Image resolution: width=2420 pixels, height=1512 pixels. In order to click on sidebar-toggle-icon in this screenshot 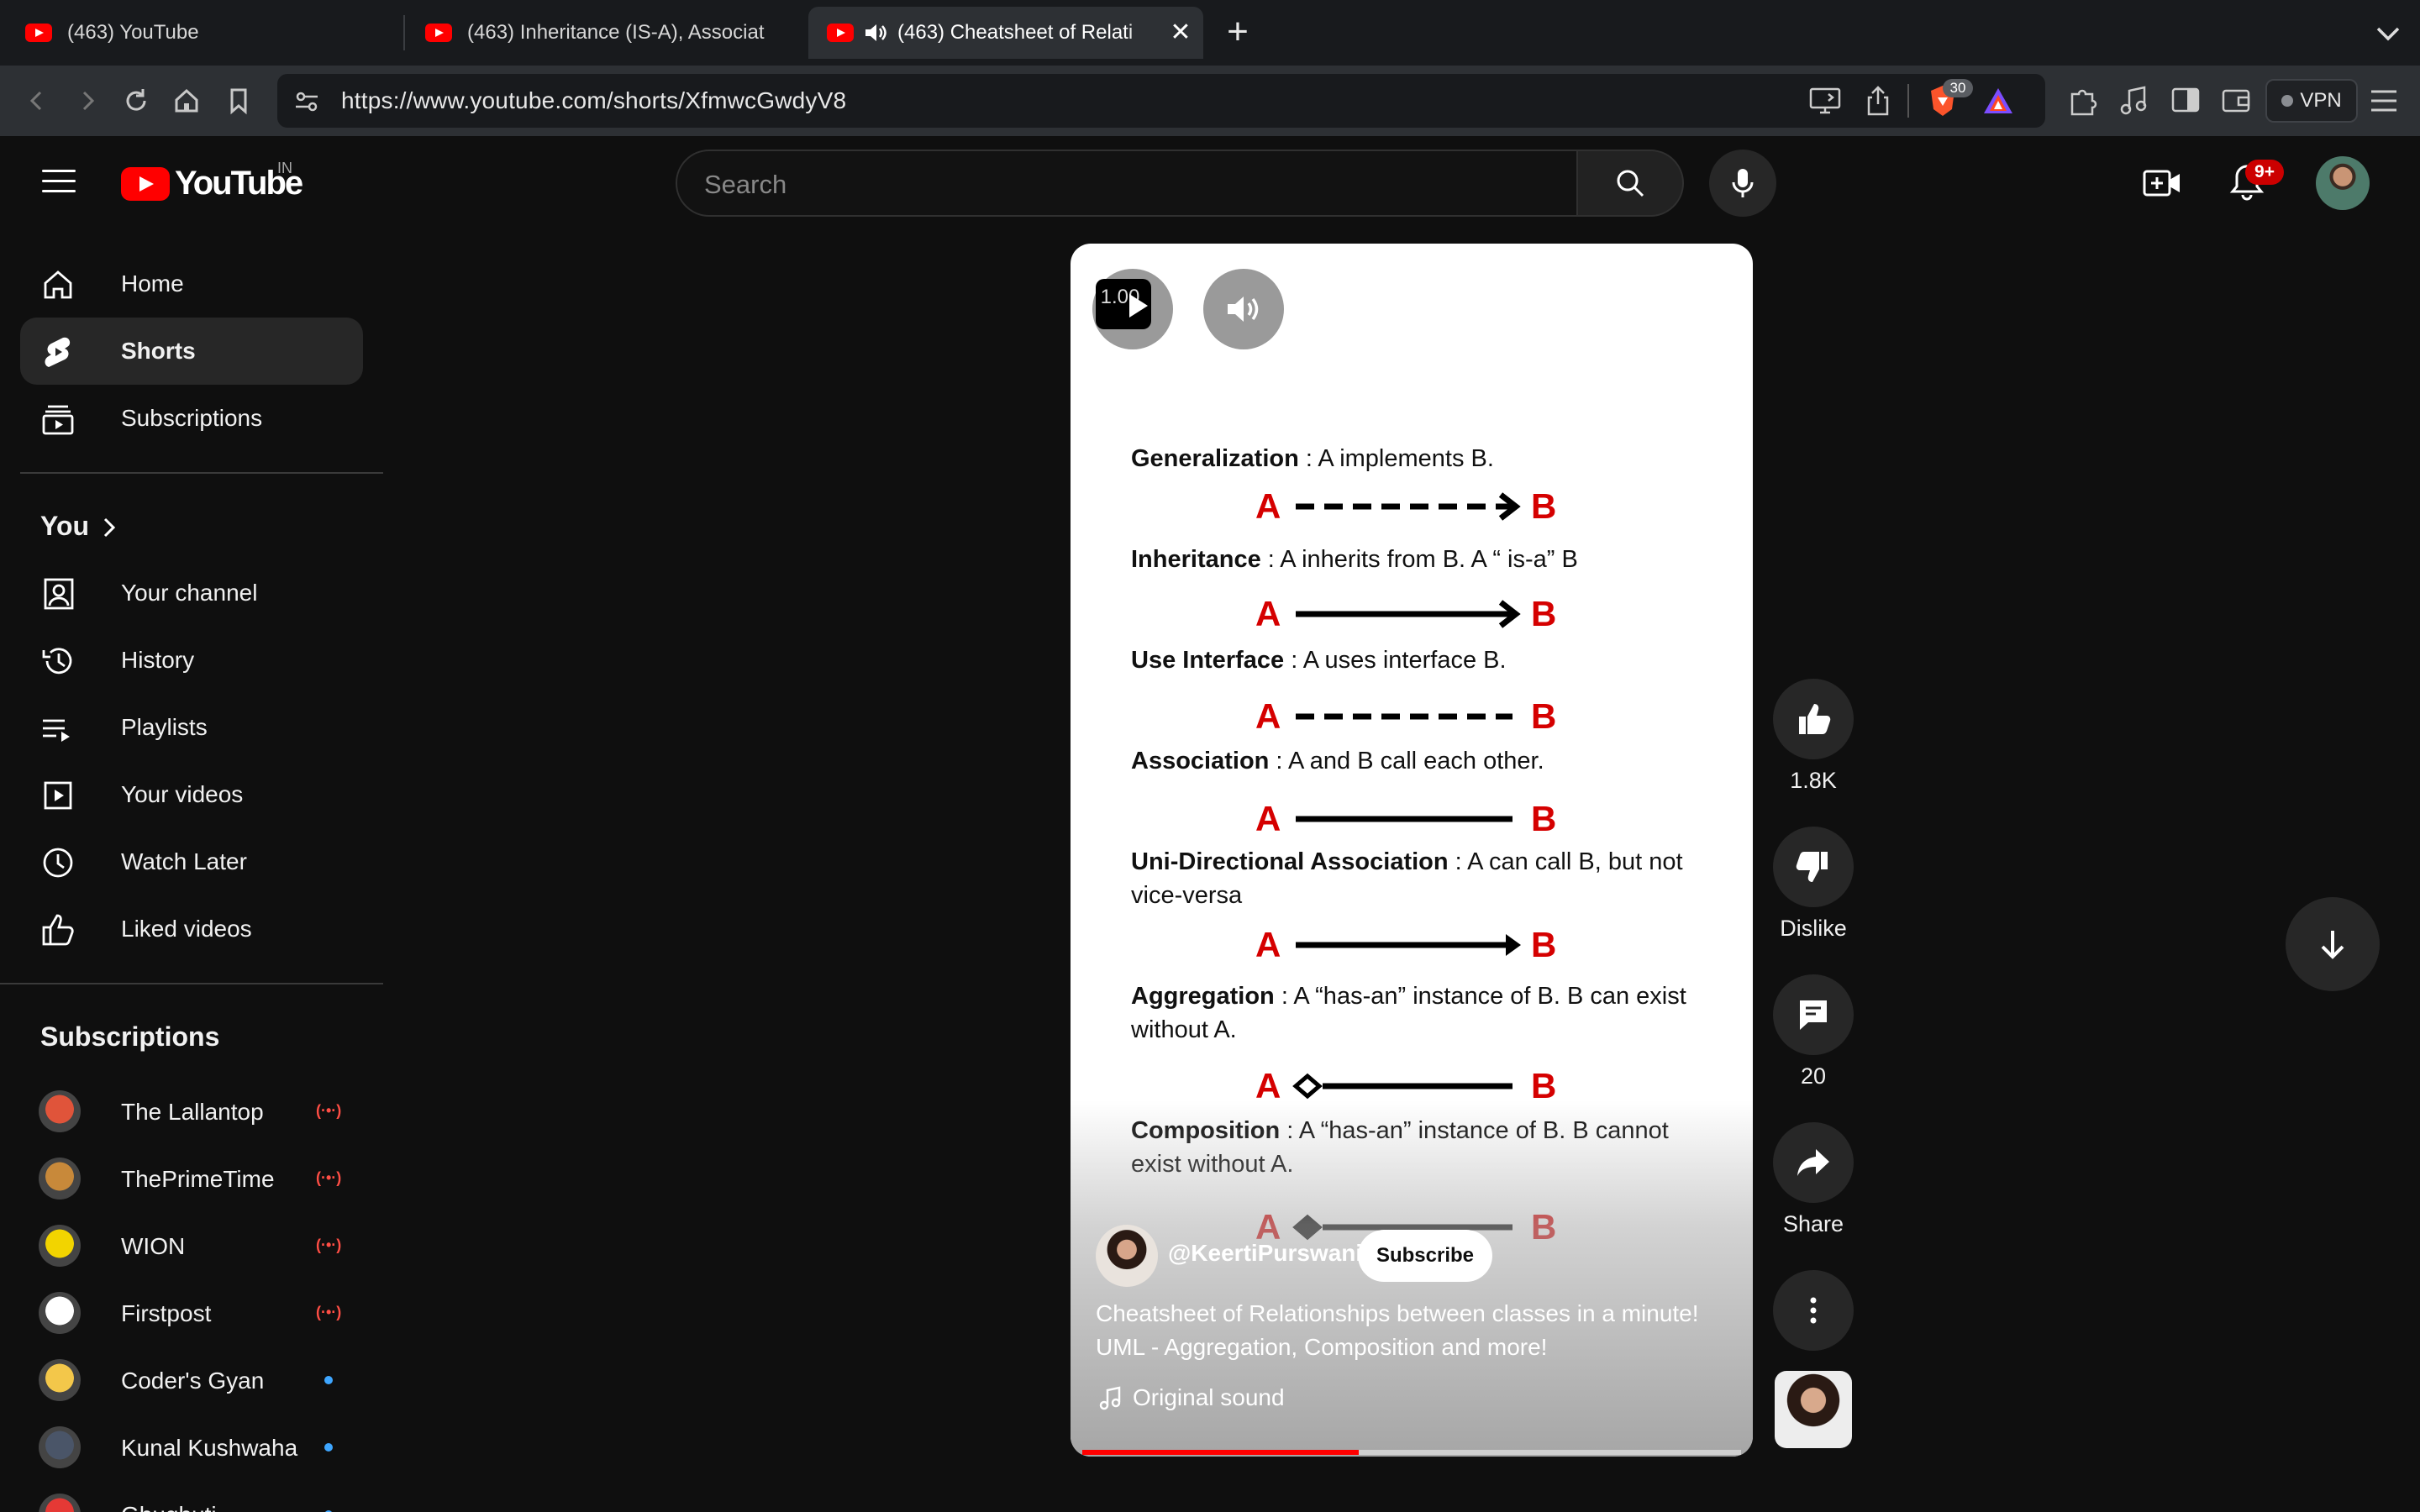, I will do `click(2186, 100)`.